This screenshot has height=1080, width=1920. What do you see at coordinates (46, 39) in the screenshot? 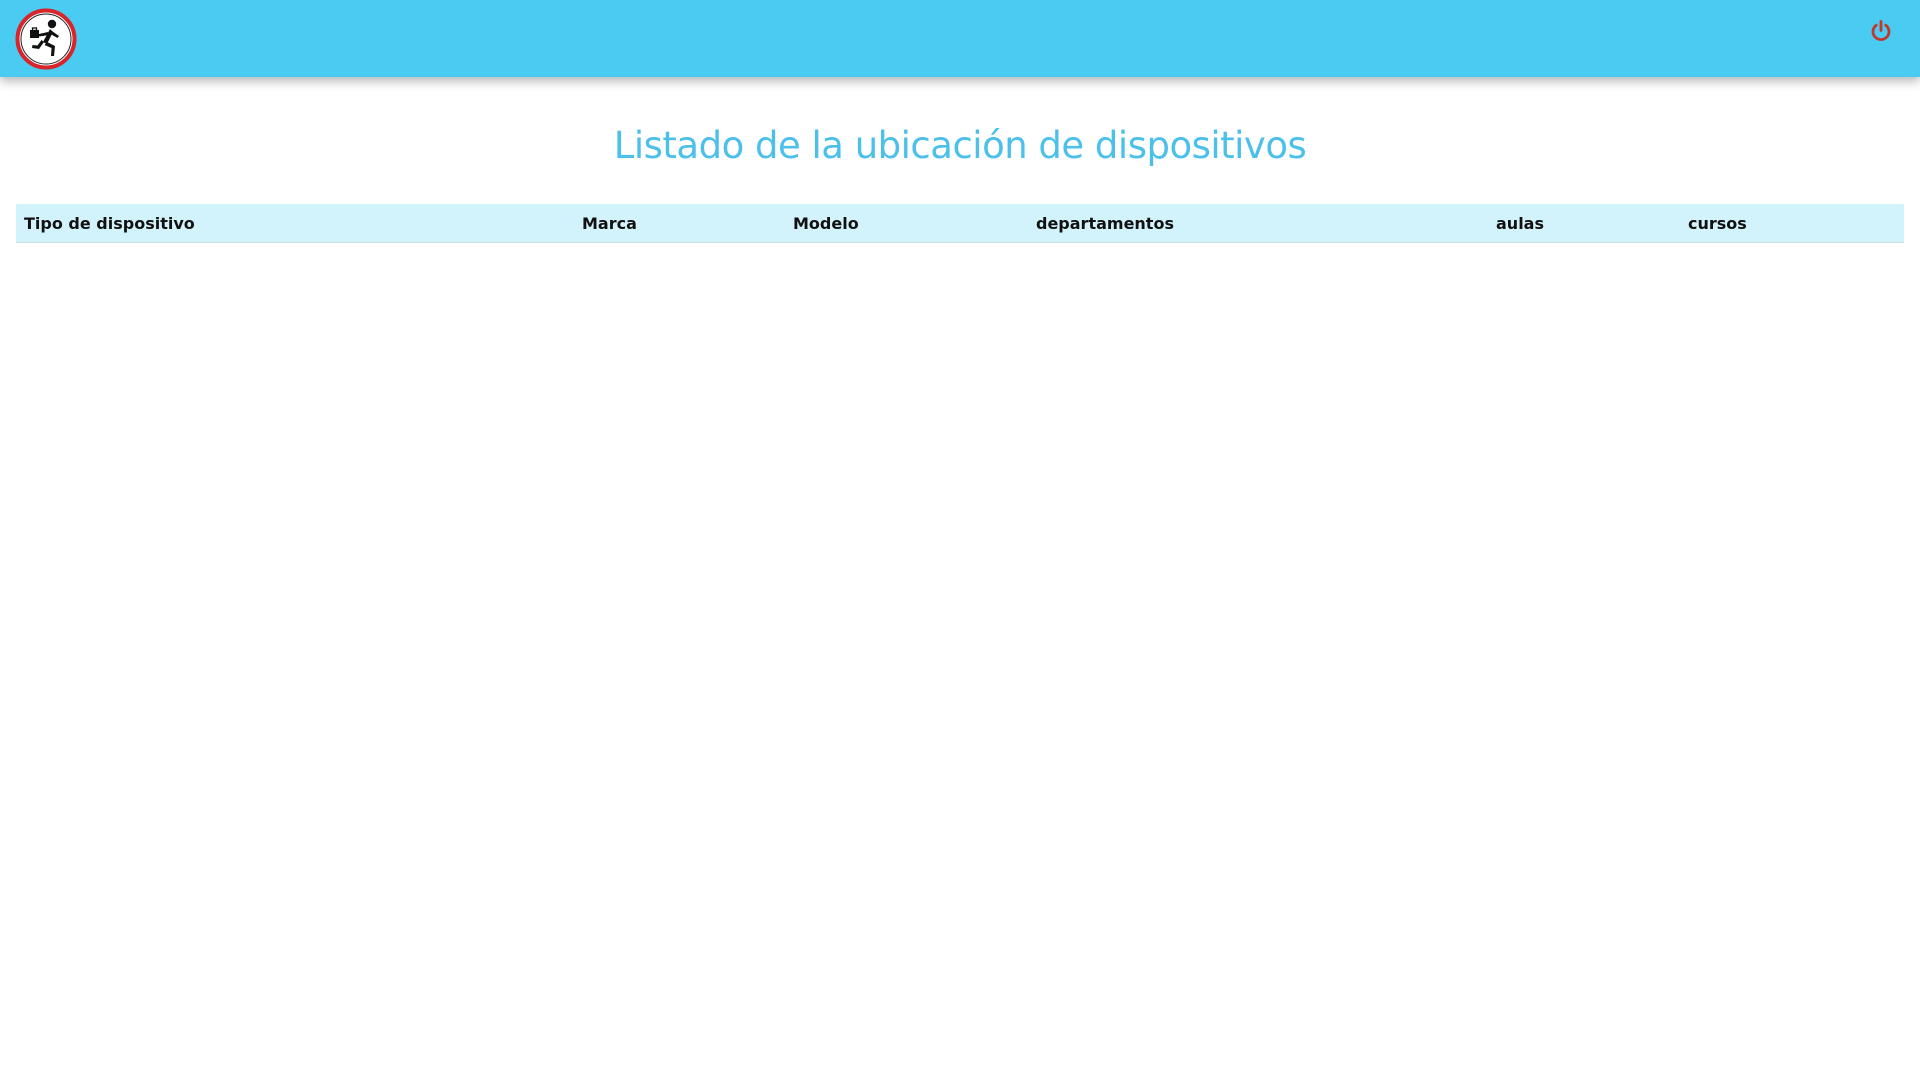
I see `running-person-logo-icon` at bounding box center [46, 39].